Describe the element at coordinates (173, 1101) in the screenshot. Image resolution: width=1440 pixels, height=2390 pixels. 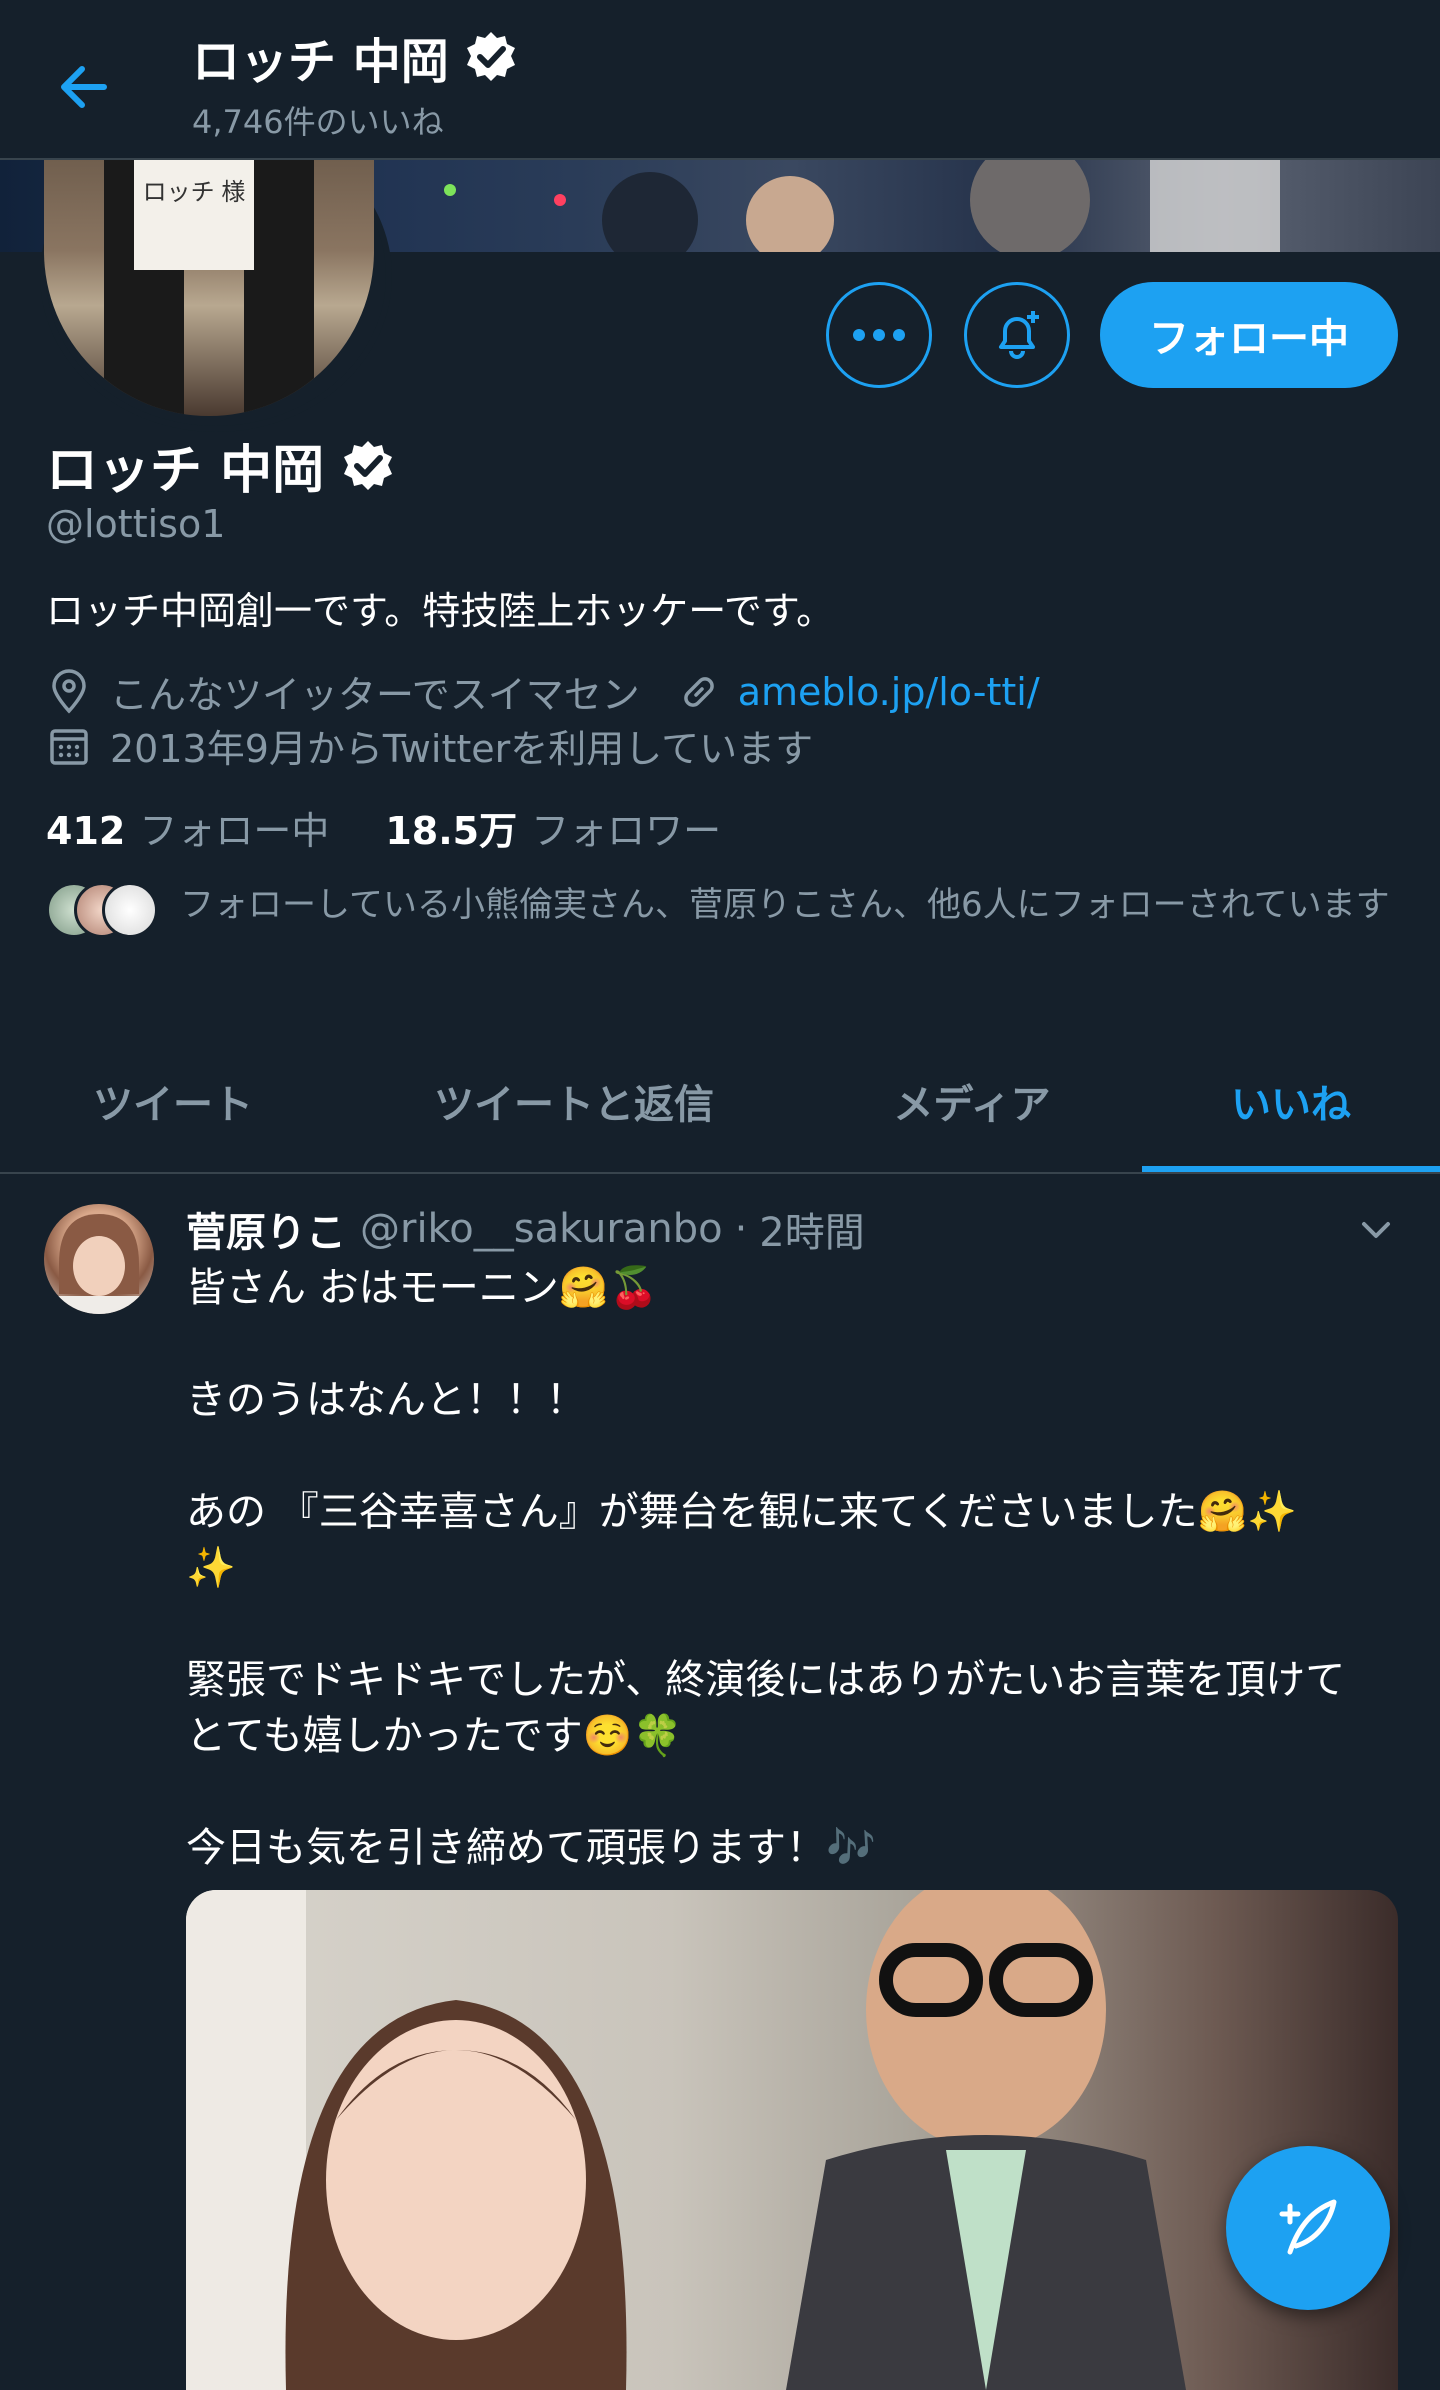
I see `tab-tweets: ツイート` at that location.